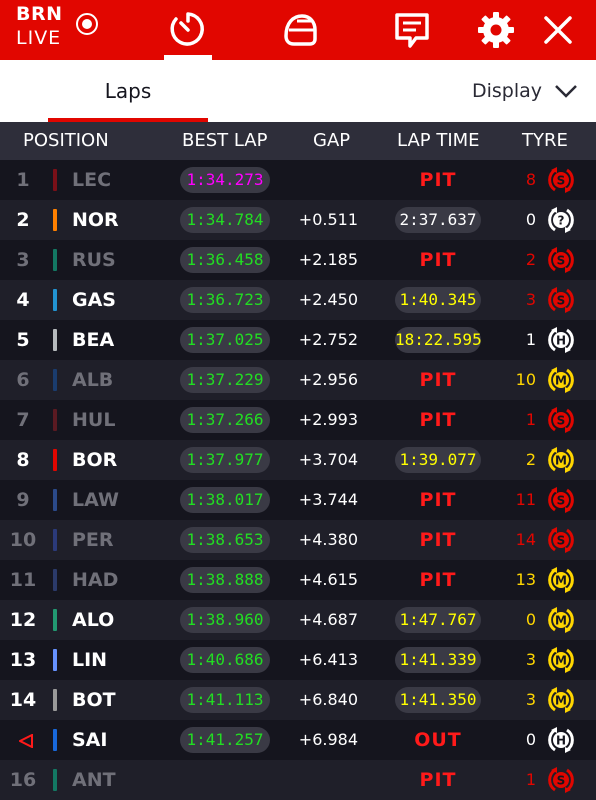 This screenshot has height=800, width=596. Describe the element at coordinates (298, 740) in the screenshot. I see `table-row: SAI 1:41.257 +6.984 OUT 0 H` at that location.